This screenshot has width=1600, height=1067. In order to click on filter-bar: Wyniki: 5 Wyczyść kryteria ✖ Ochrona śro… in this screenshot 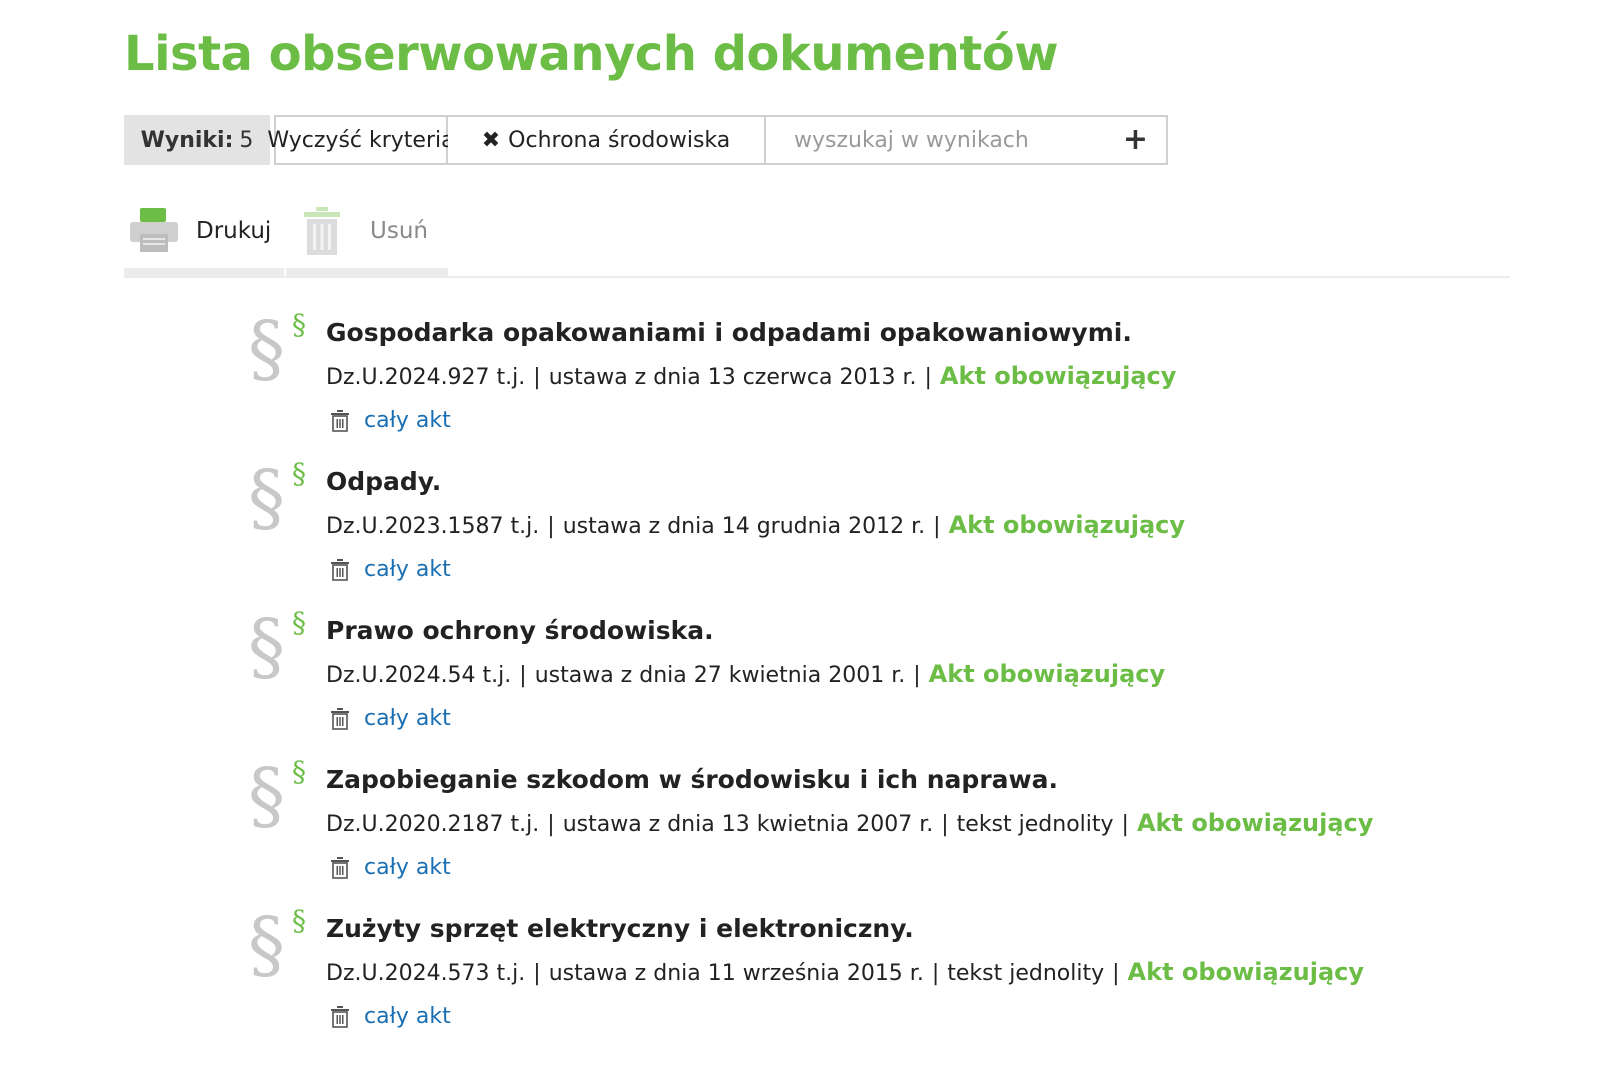, I will do `click(646, 140)`.